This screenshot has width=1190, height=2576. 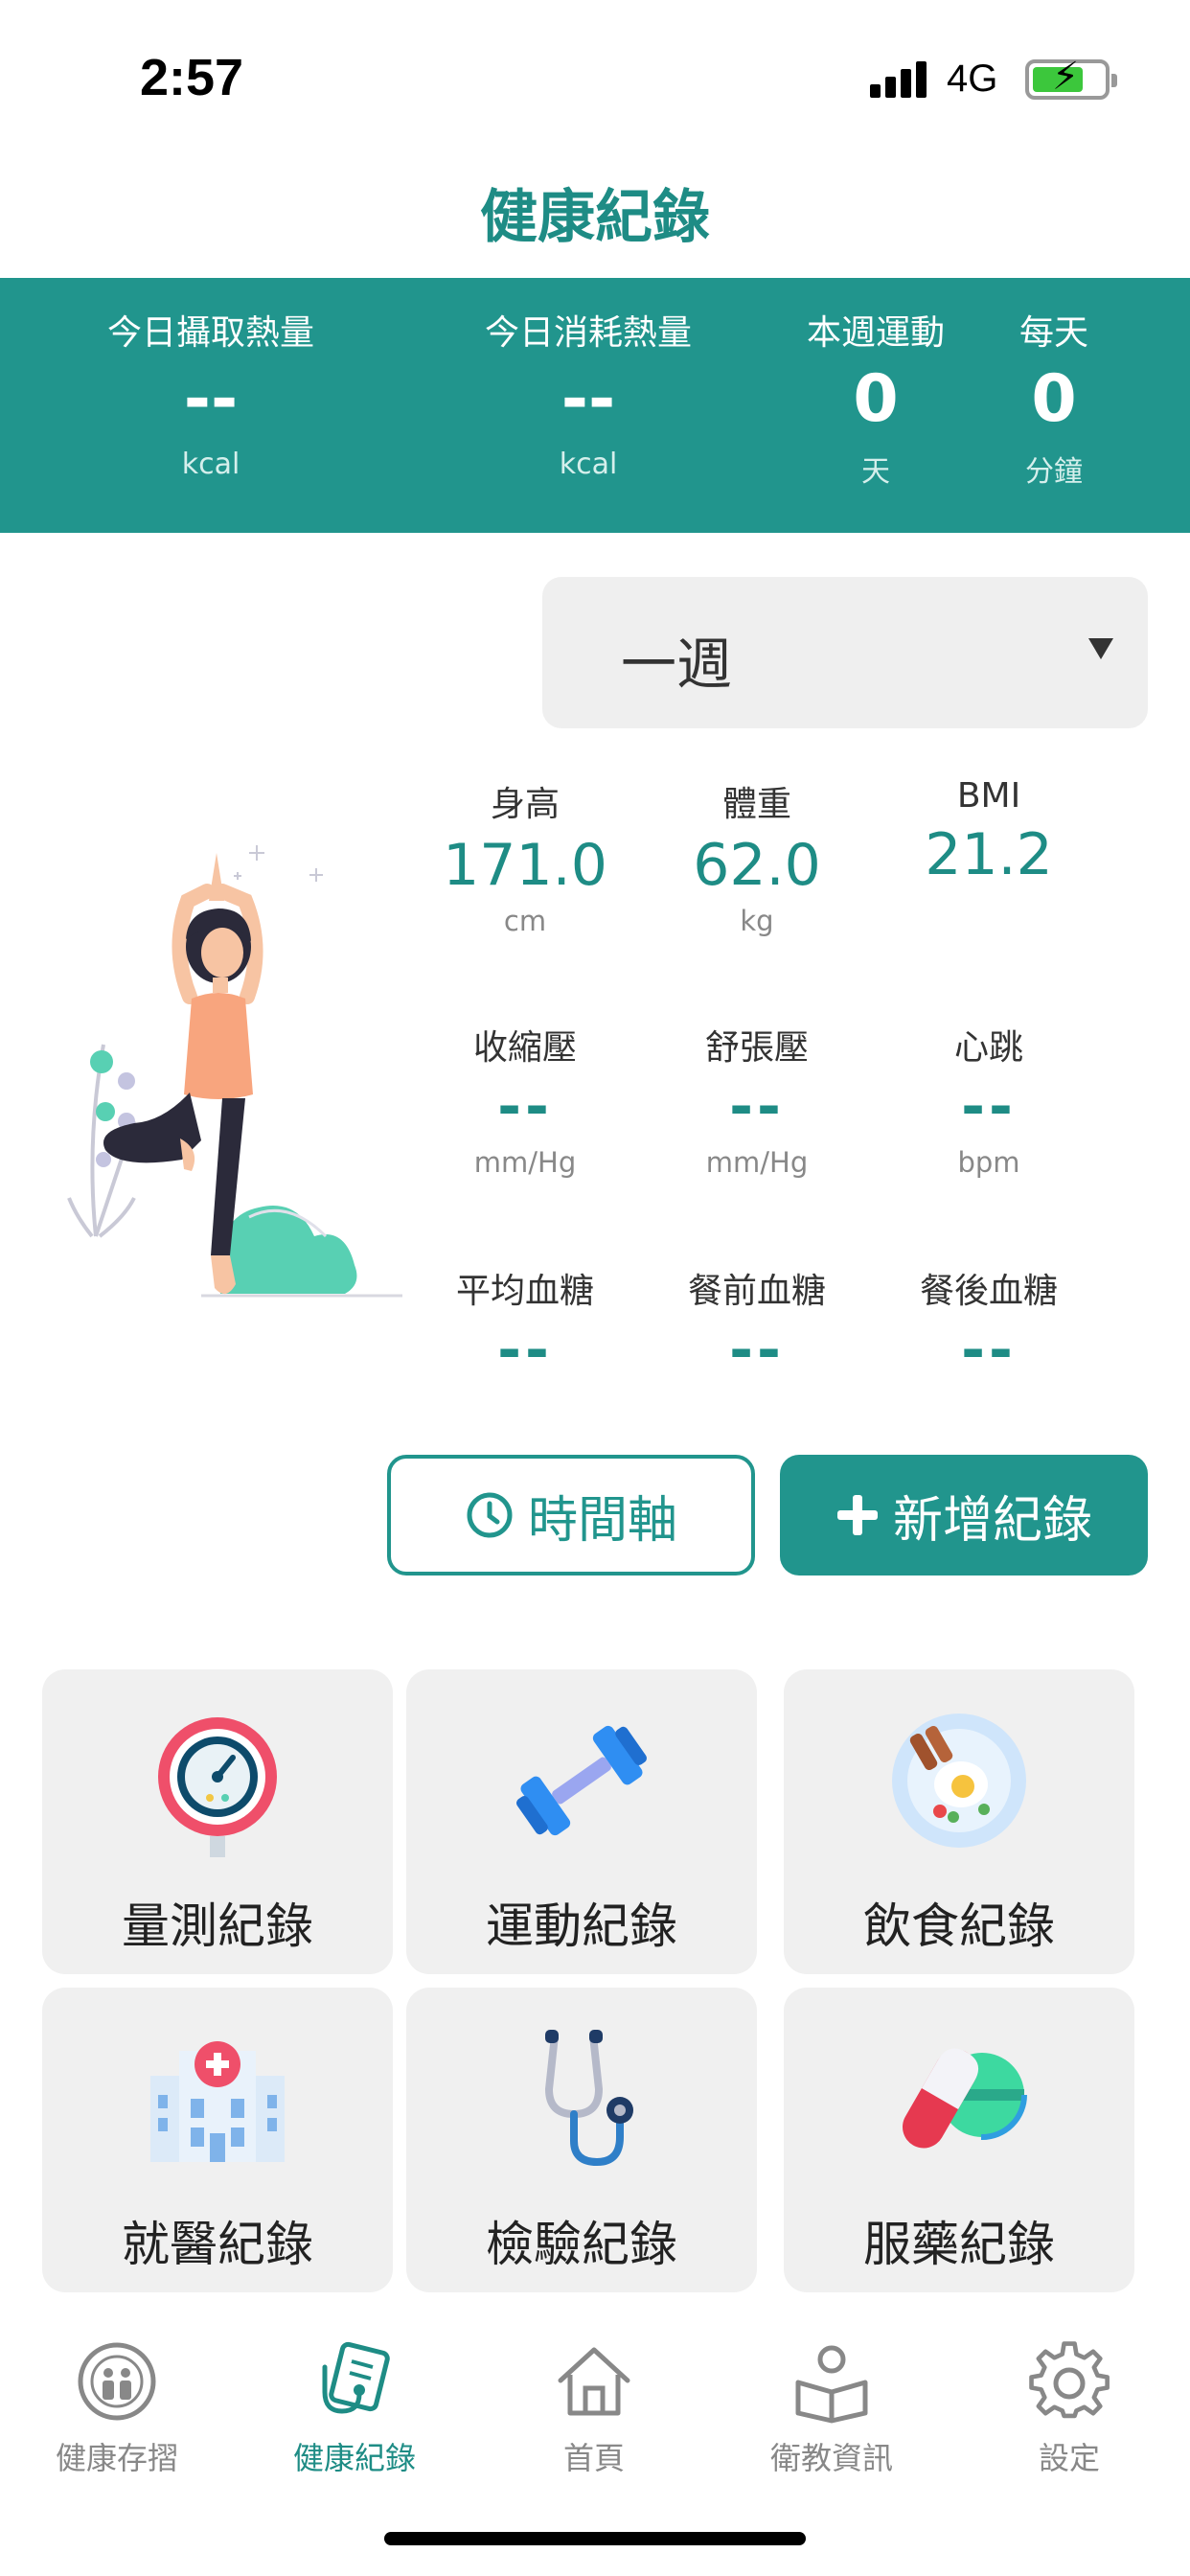 What do you see at coordinates (831, 2458) in the screenshot?
I see `tab-label: 衛教資訊` at bounding box center [831, 2458].